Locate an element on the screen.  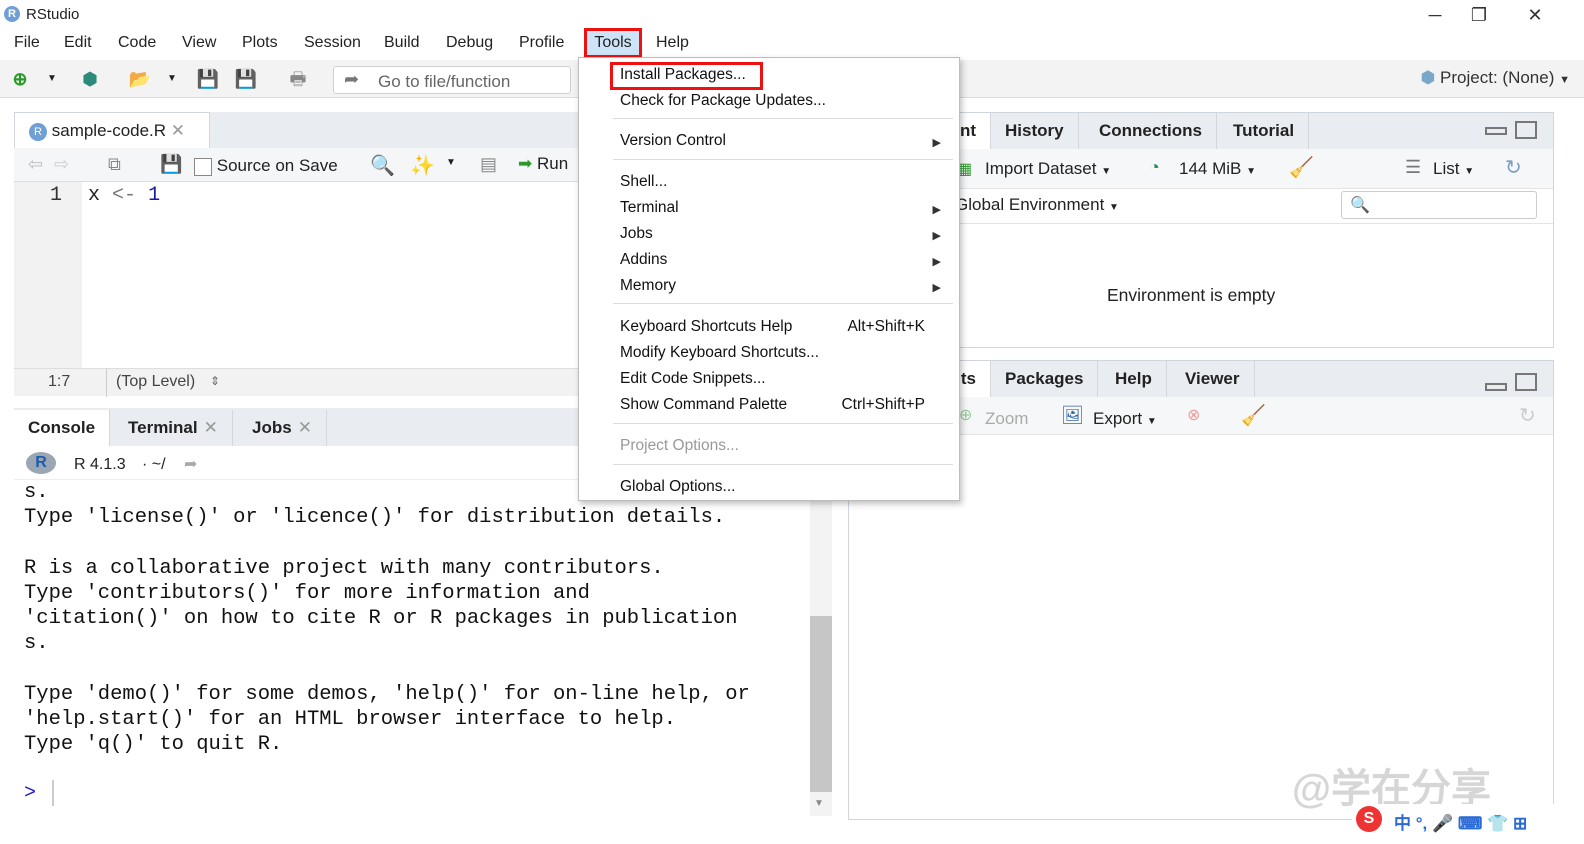
memory-usage-button: 144 MiB ▼ is located at coordinates (1217, 169).